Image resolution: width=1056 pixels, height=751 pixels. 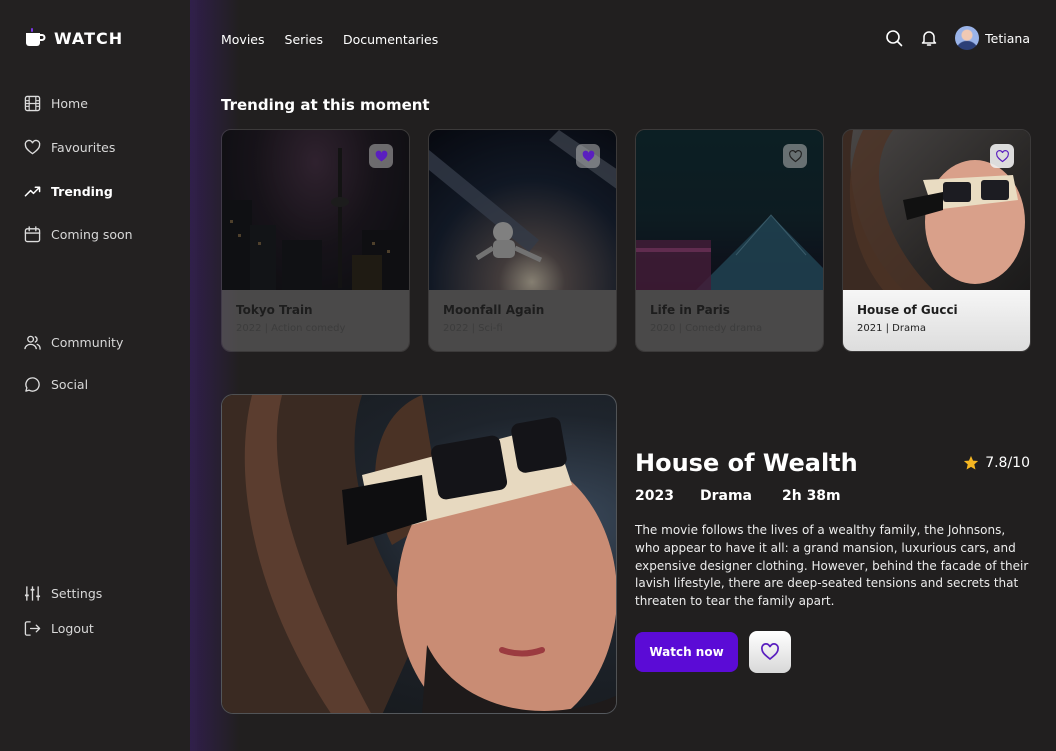 I want to click on sidebar-item-label: Favourites, so click(x=83, y=147).